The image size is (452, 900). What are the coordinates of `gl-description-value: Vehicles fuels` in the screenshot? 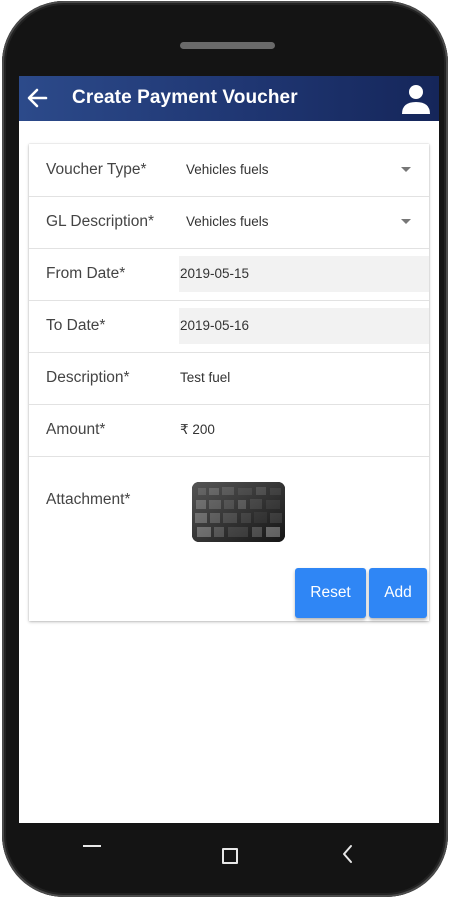 It's located at (227, 221).